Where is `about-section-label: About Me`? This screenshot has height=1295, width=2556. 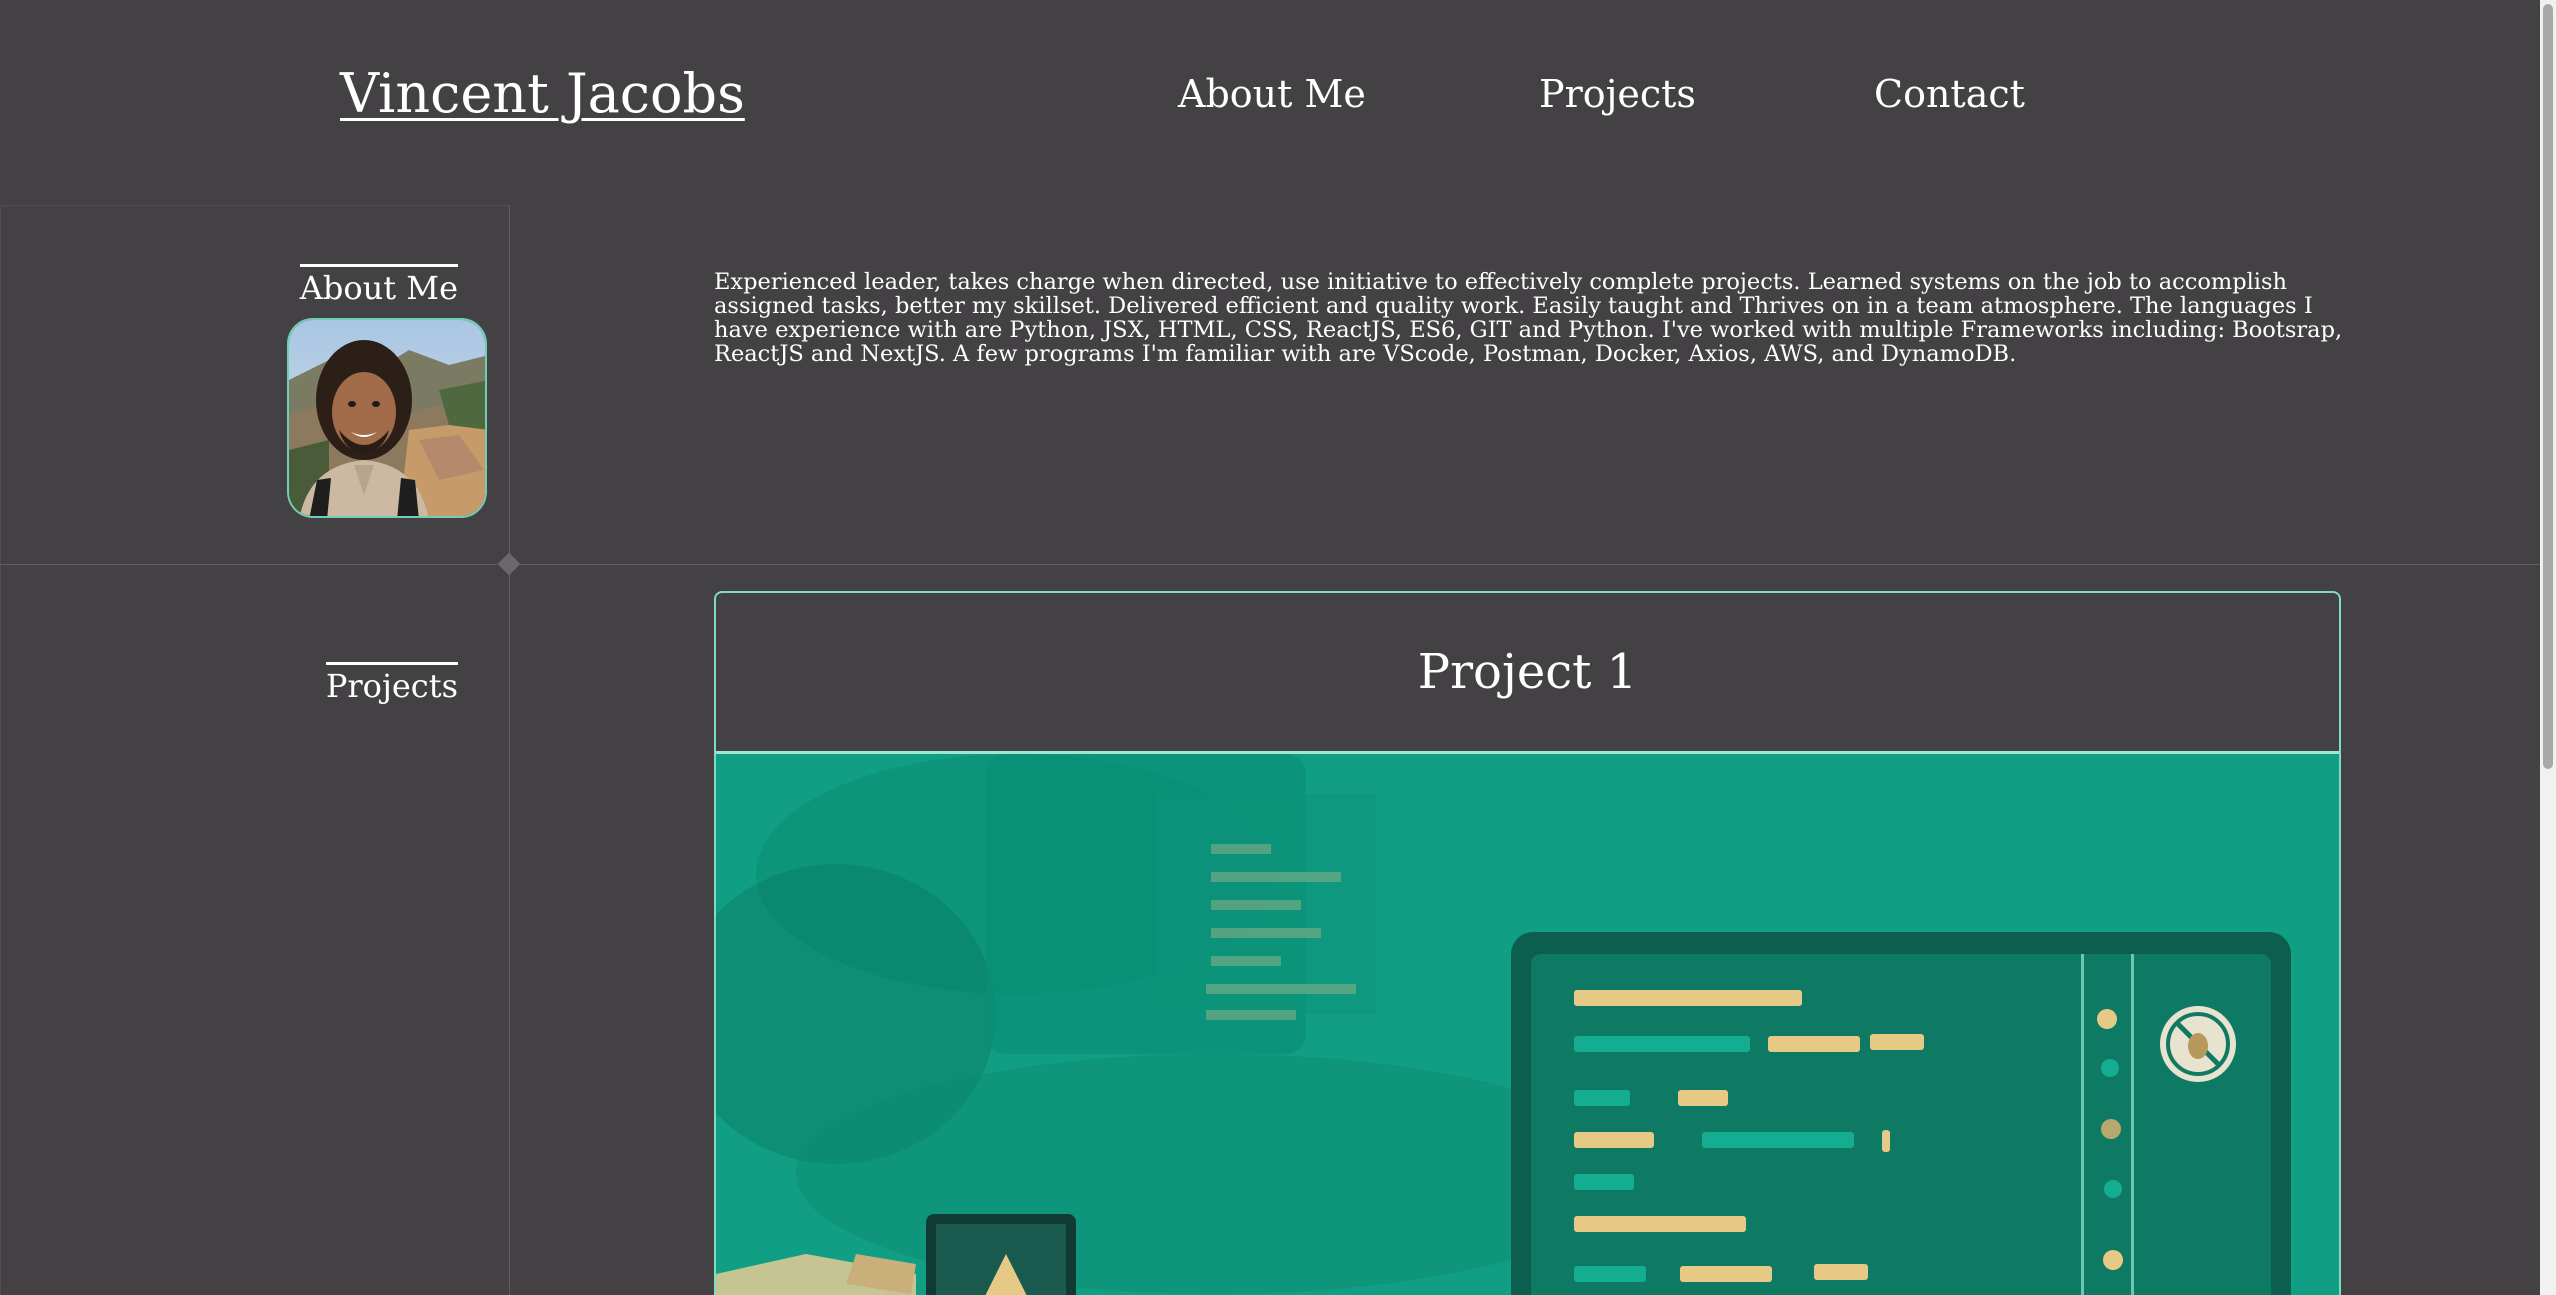 about-section-label: About Me is located at coordinates (378, 285).